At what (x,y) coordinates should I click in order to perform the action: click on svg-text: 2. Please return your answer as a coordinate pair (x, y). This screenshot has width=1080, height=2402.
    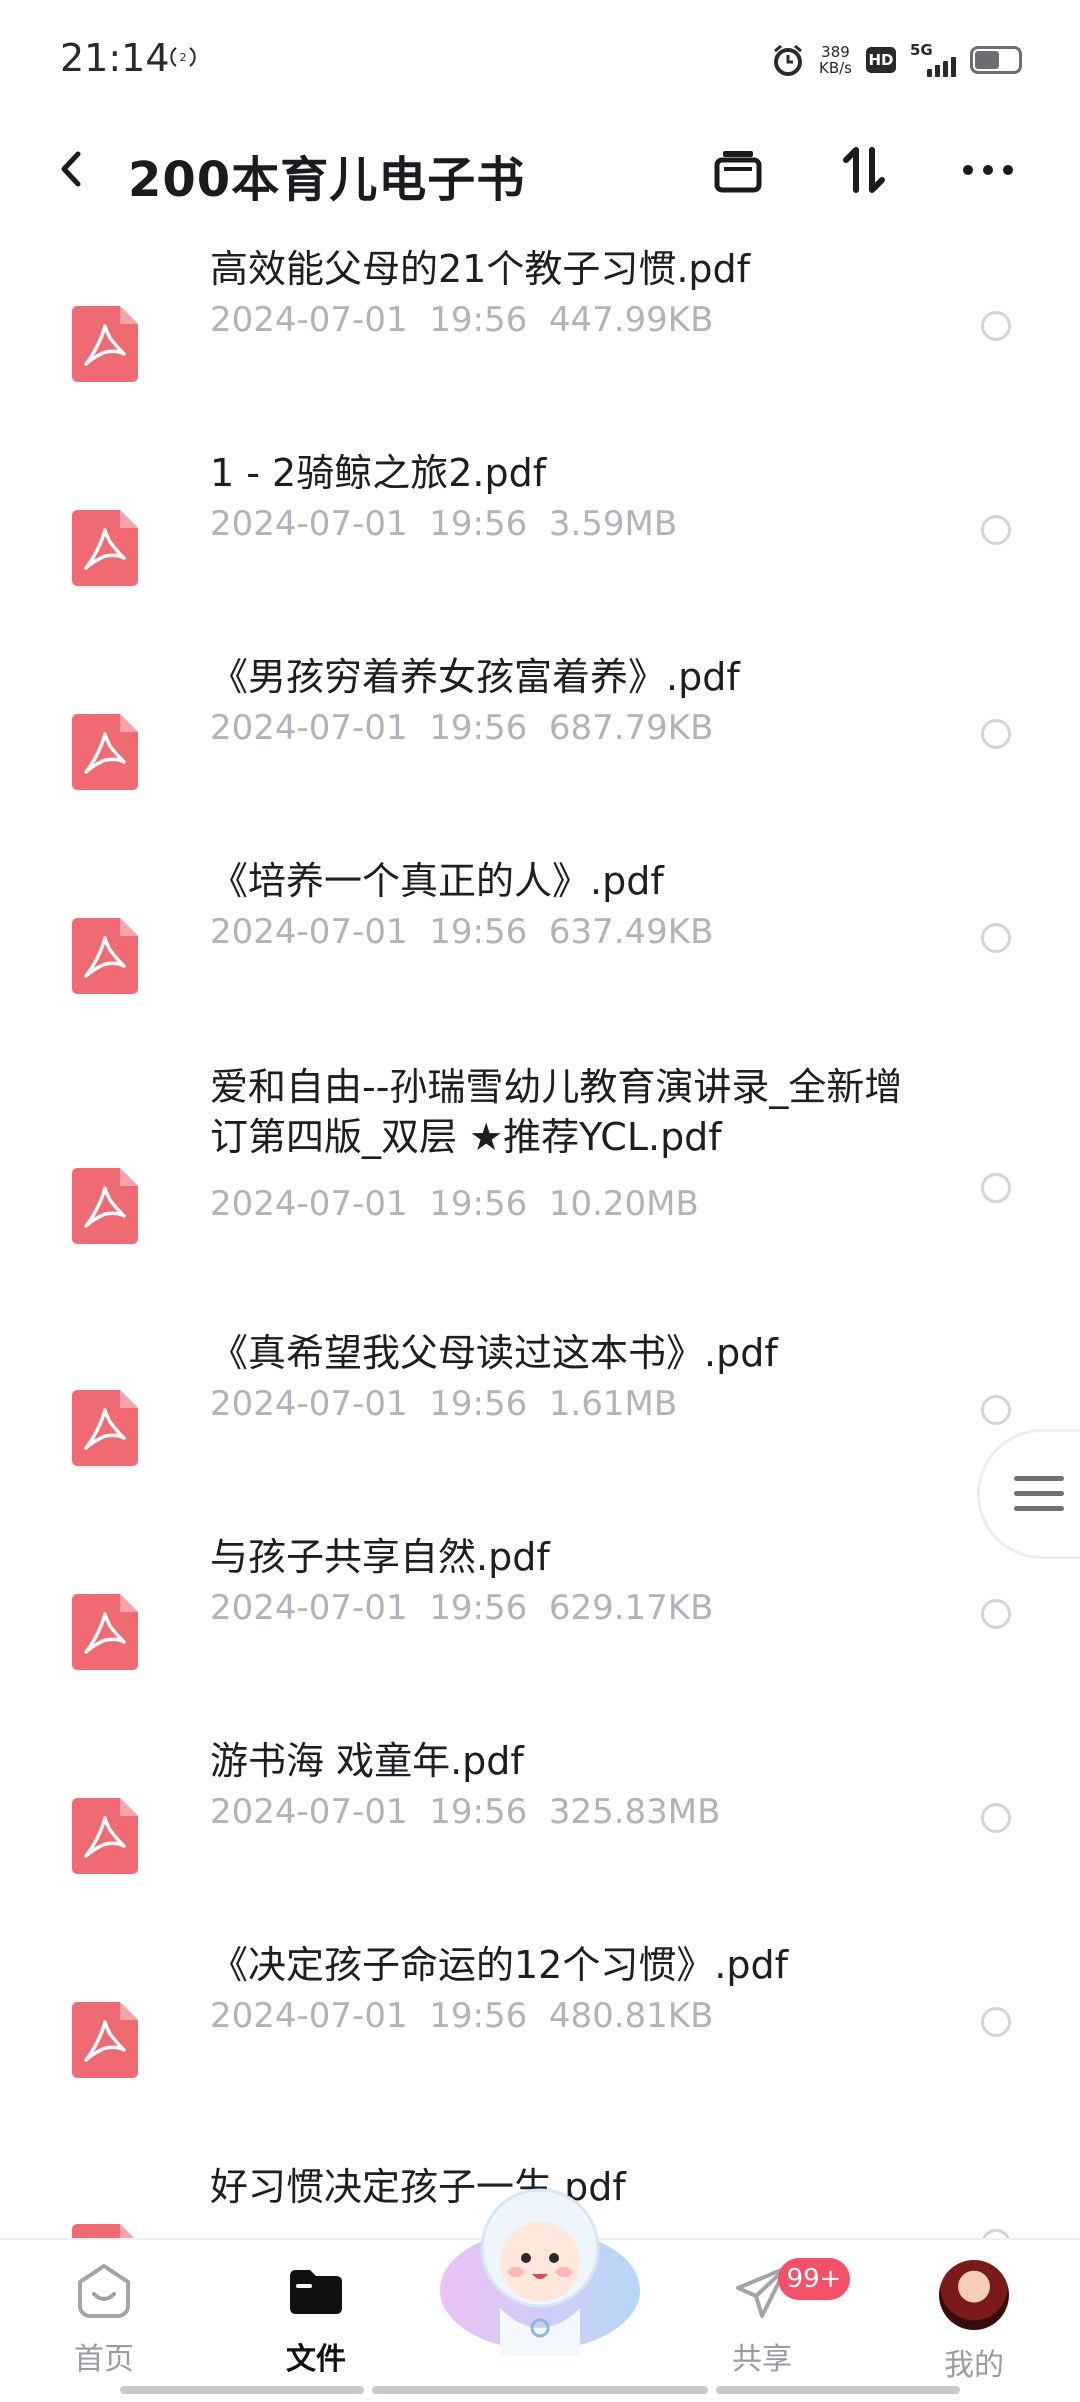
    Looking at the image, I should click on (183, 57).